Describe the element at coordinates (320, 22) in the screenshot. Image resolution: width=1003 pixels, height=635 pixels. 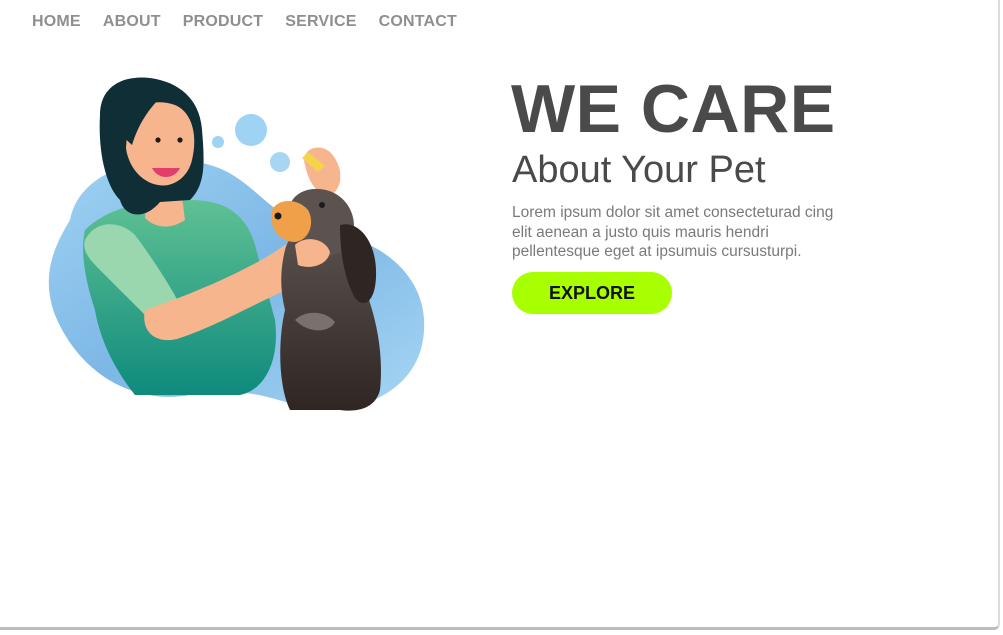
I see `nav-service-link: SERVICE` at that location.